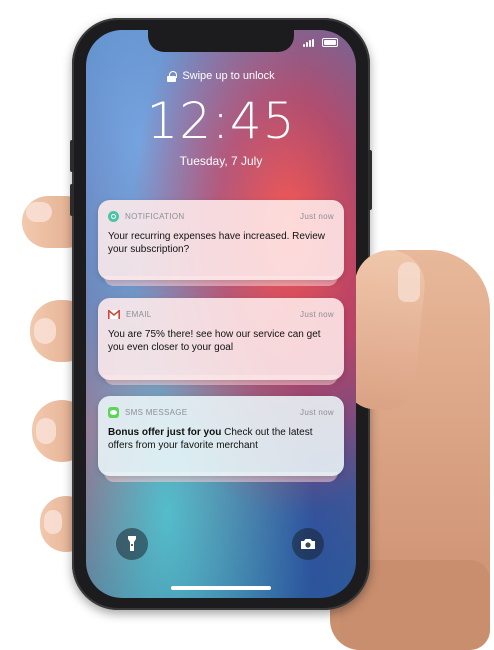  Describe the element at coordinates (221, 121) in the screenshot. I see `clock-time: 12:45` at that location.